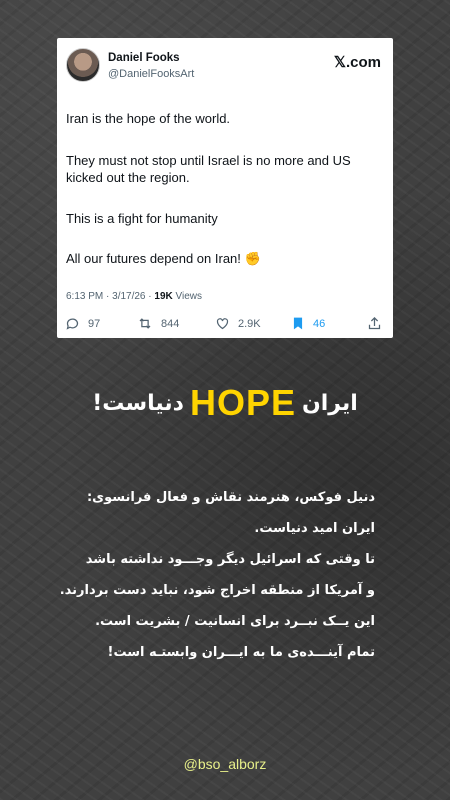  I want to click on reply-button: 97, so click(82, 323).